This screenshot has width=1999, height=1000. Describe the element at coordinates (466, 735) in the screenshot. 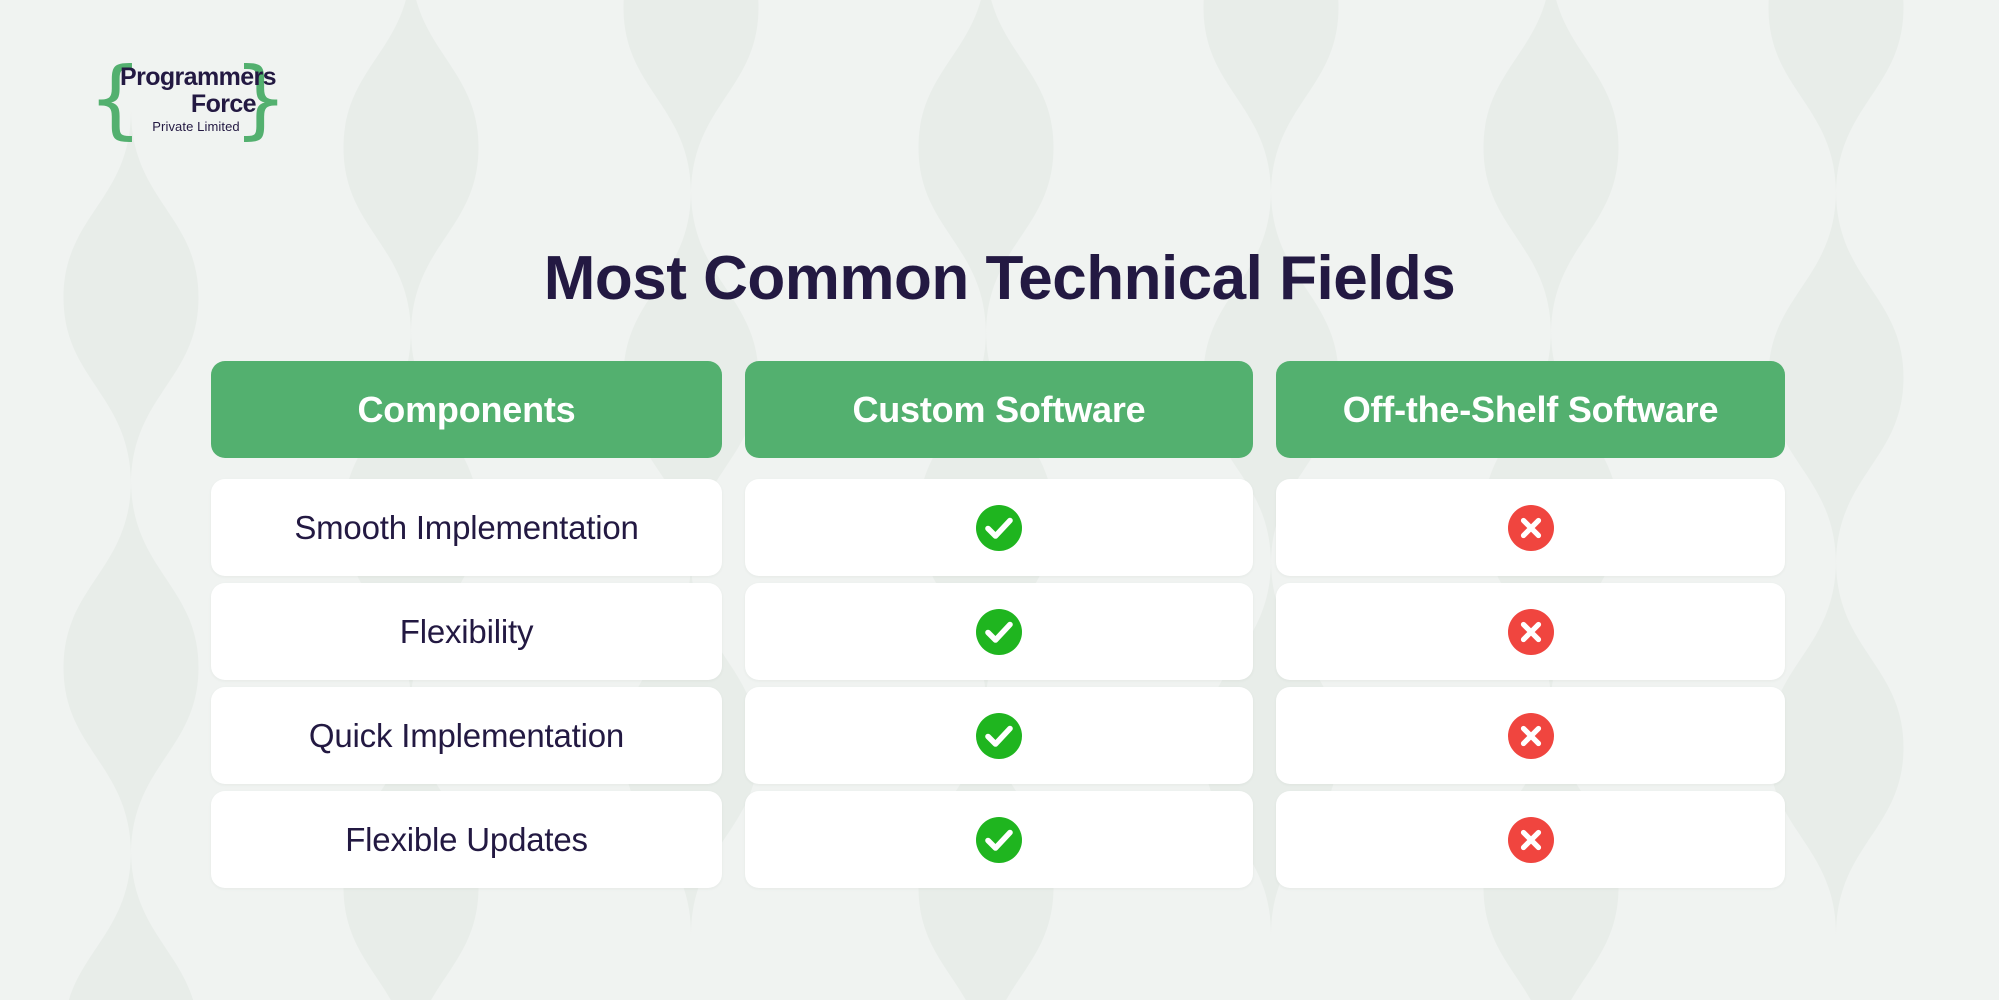

I see `row-label-quick-implementation: Quick Implementation` at that location.